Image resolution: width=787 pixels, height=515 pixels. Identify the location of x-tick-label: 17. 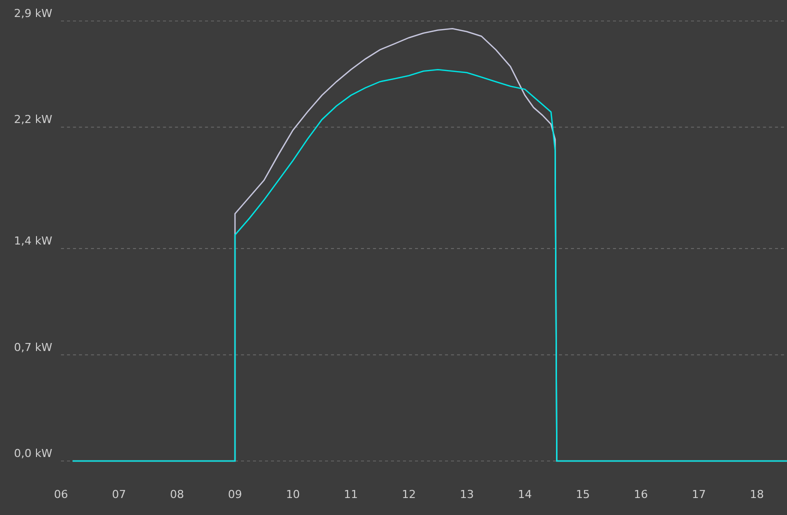
(699, 494).